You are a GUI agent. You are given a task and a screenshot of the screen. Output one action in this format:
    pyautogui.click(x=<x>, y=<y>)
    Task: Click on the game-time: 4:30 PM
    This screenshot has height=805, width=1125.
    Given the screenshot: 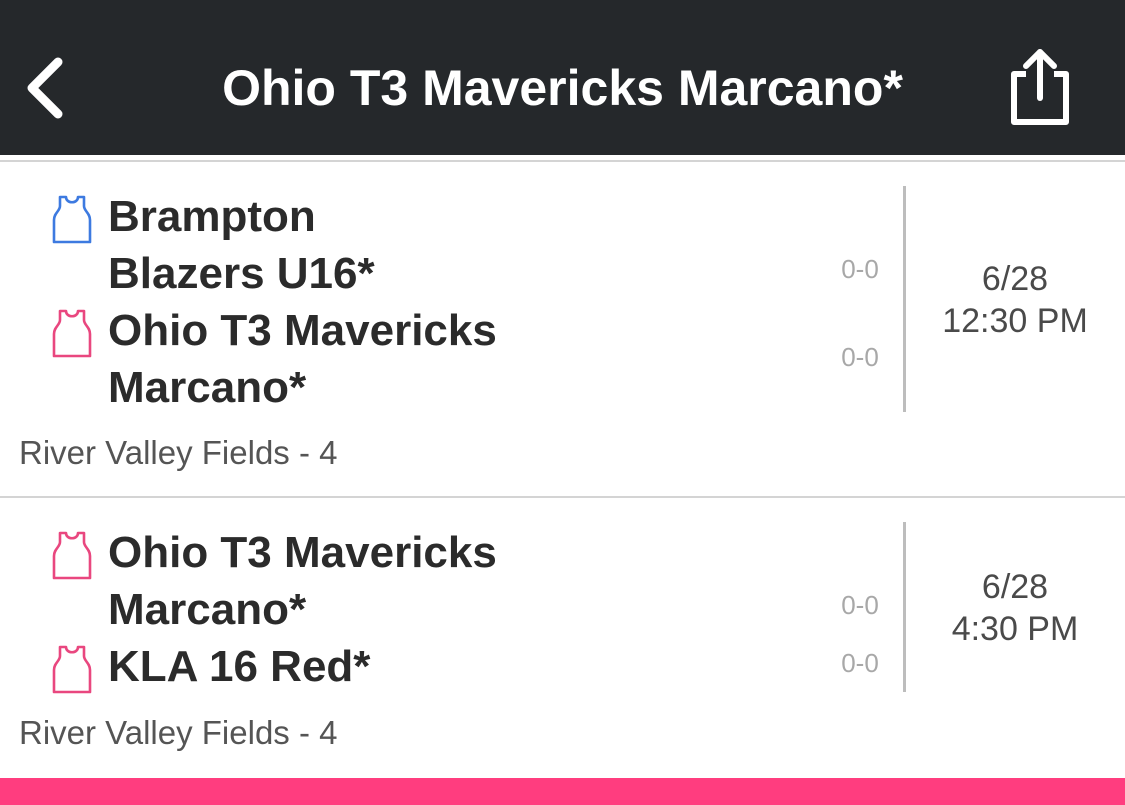 What is the action you would take?
    pyautogui.click(x=1015, y=629)
    